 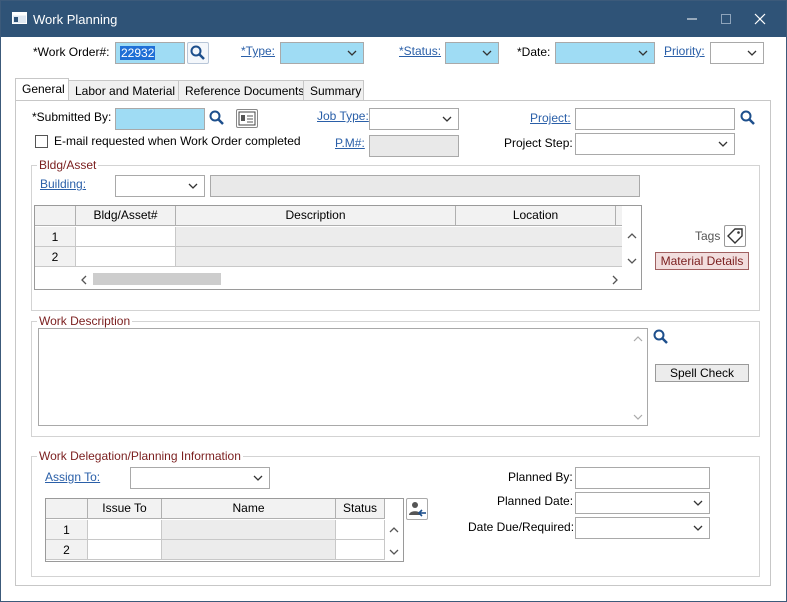 What do you see at coordinates (655, 144) in the screenshot?
I see `project-step-select` at bounding box center [655, 144].